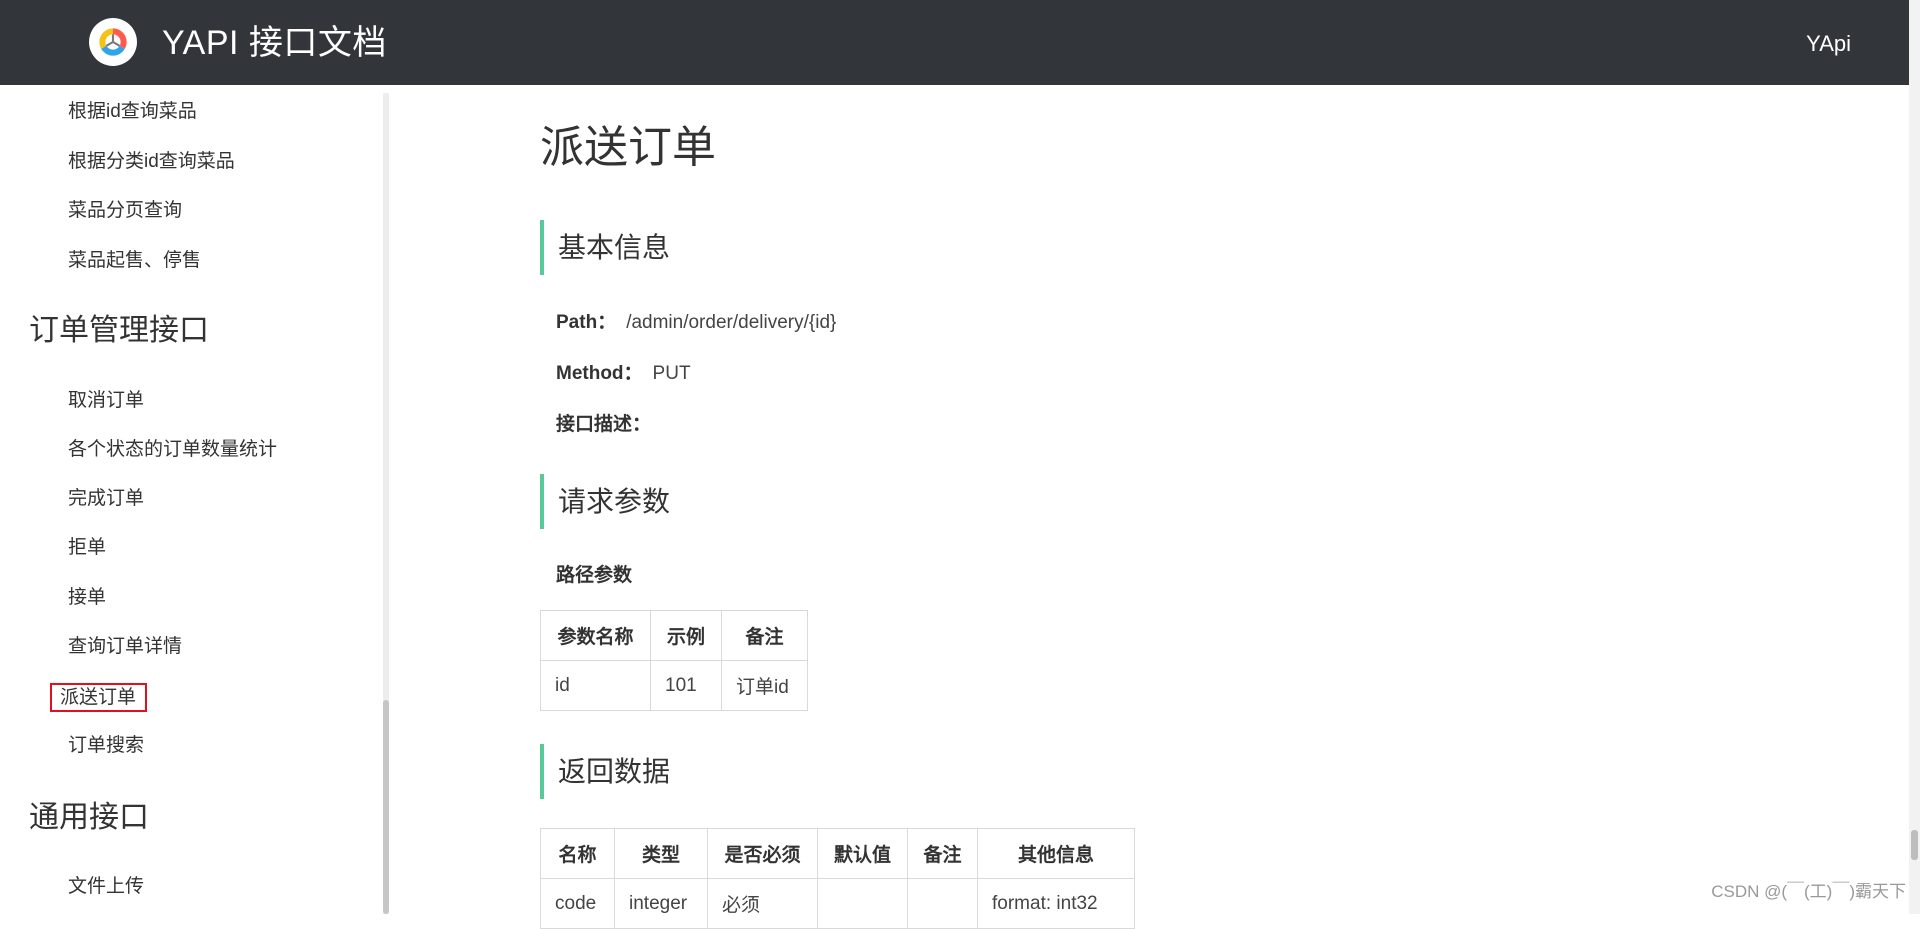 The height and width of the screenshot is (929, 1920). What do you see at coordinates (134, 261) in the screenshot?
I see `sidebar-item-dish-status: 菜品起售、停售` at bounding box center [134, 261].